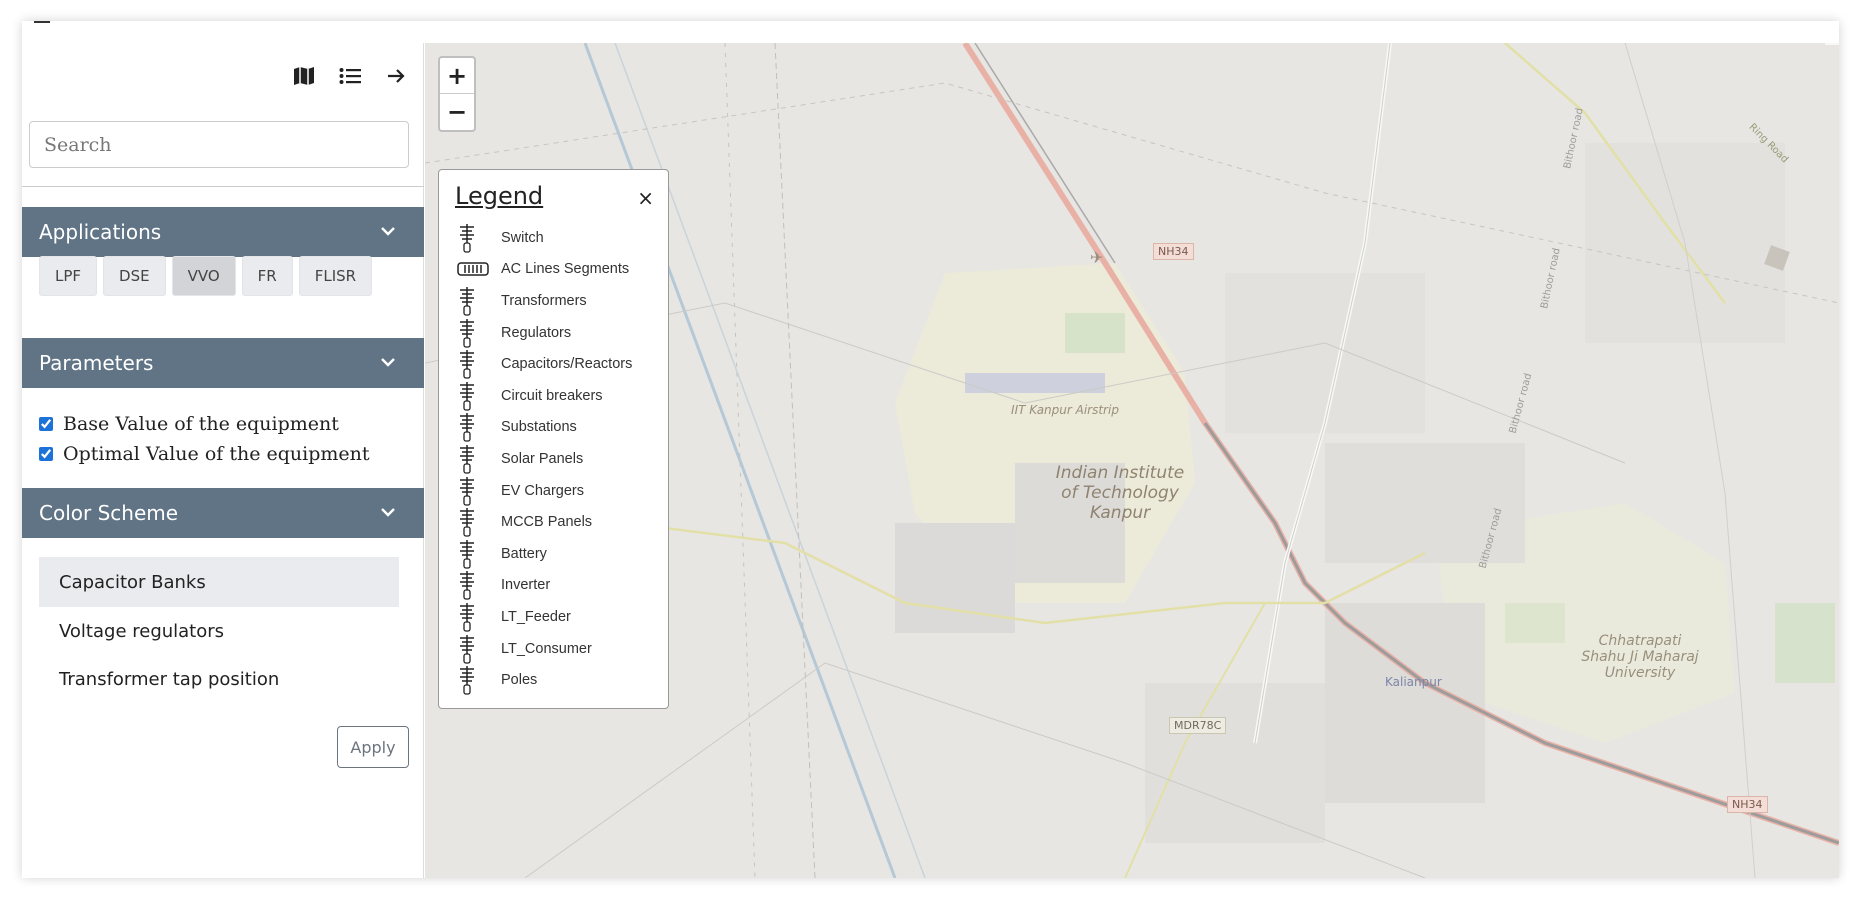 This screenshot has width=1861, height=901. I want to click on inverter-icon, so click(477, 585).